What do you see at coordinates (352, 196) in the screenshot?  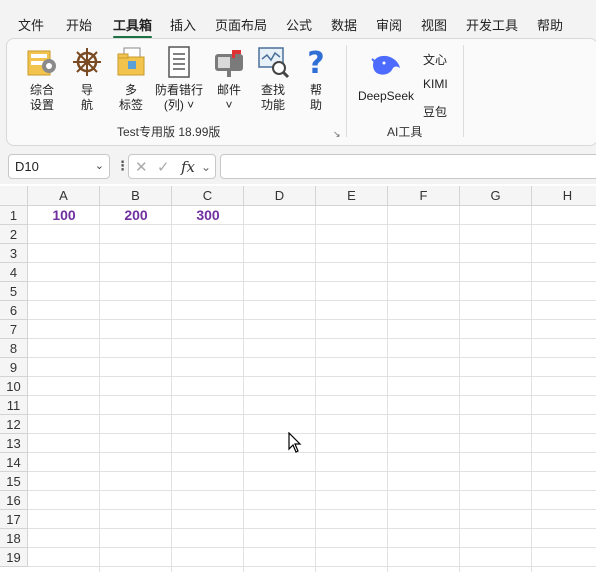 I see `column-header-e: E` at bounding box center [352, 196].